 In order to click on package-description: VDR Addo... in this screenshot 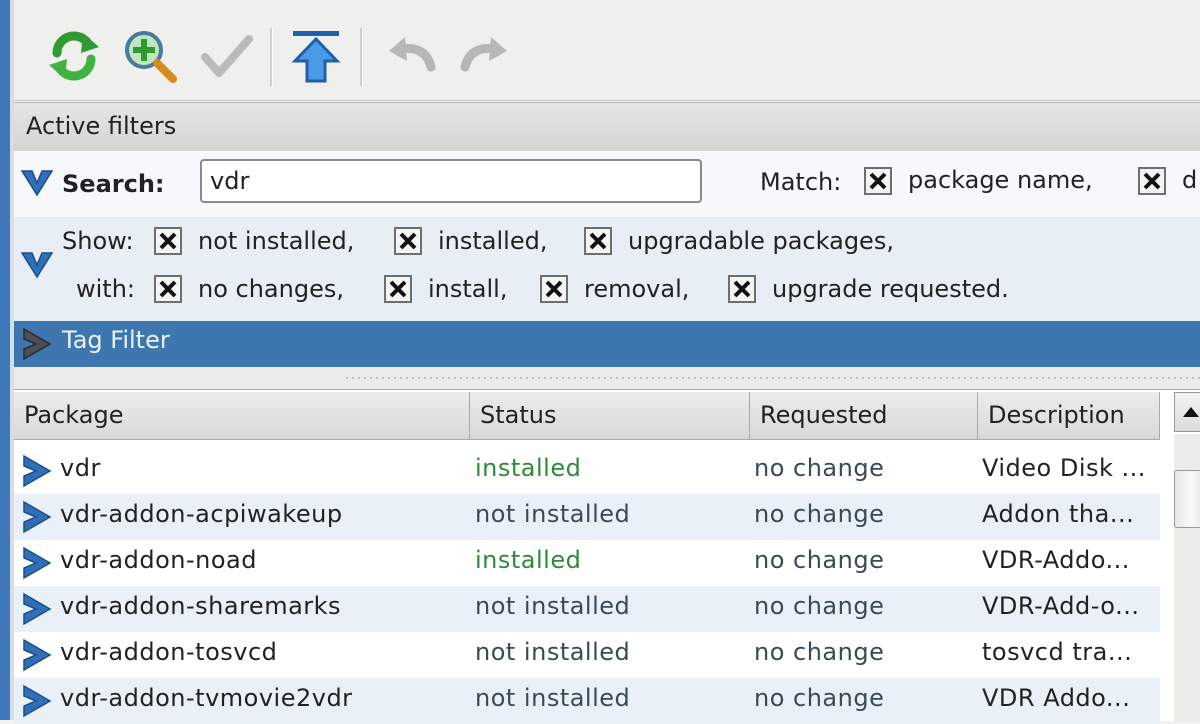, I will do `click(1056, 698)`.